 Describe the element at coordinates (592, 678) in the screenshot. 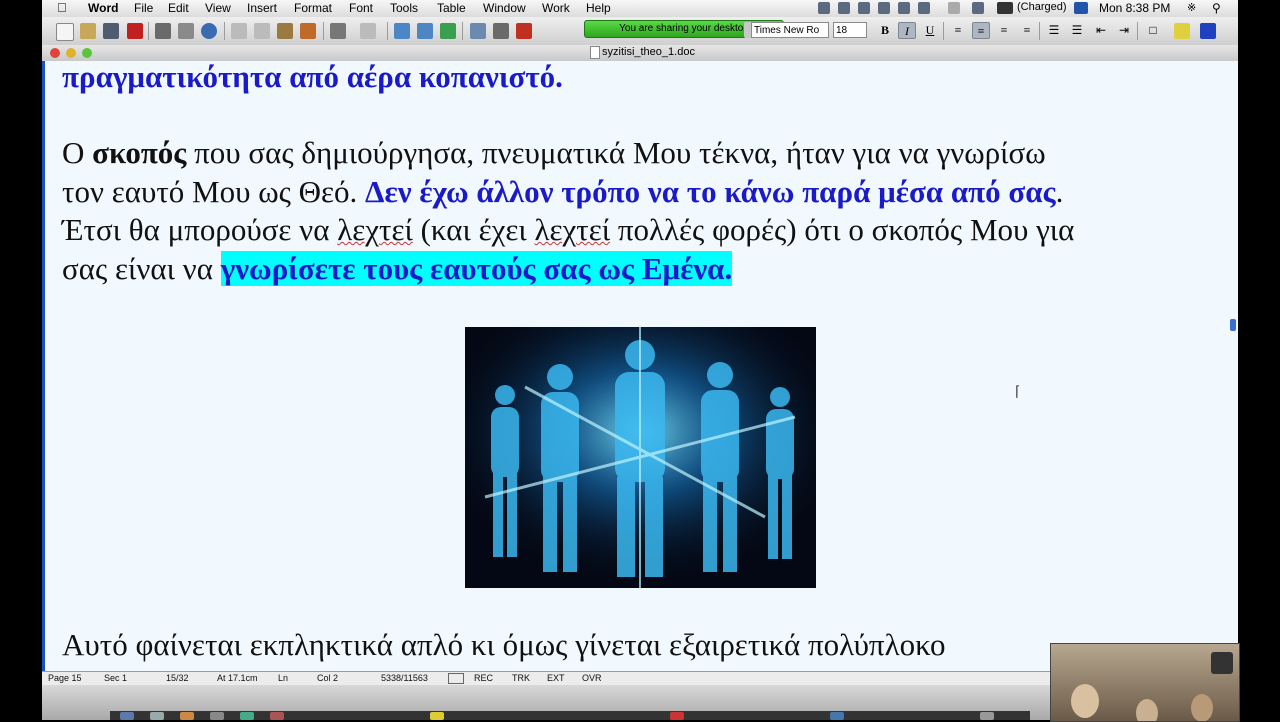

I see `status-ovr: OVR` at that location.